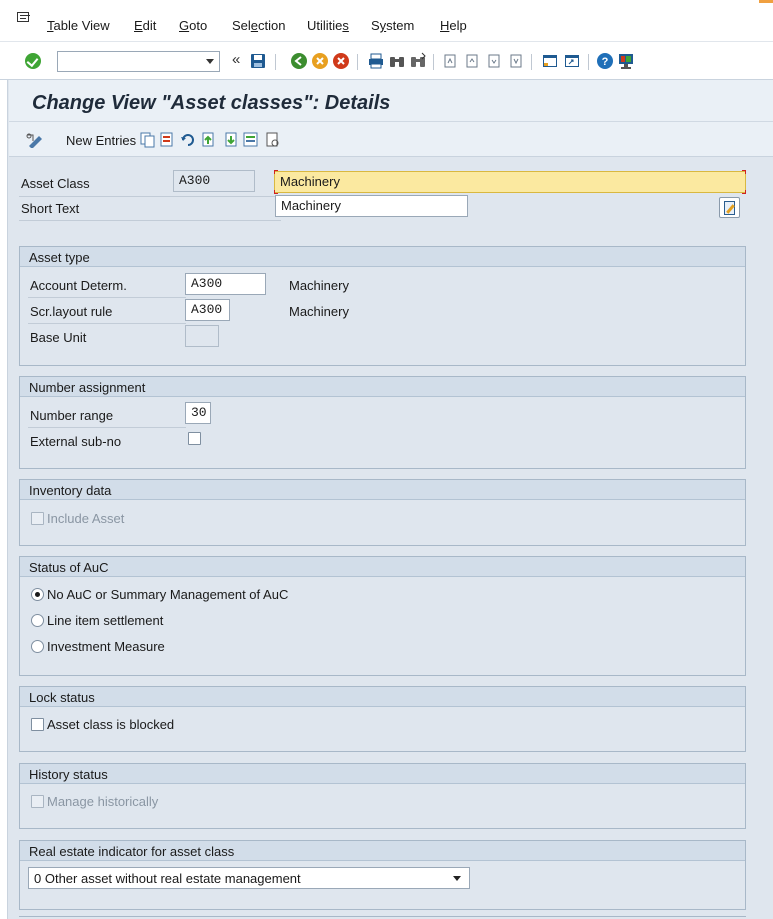 The height and width of the screenshot is (919, 773). I want to click on asset-class-description-field: Machinery, so click(510, 182).